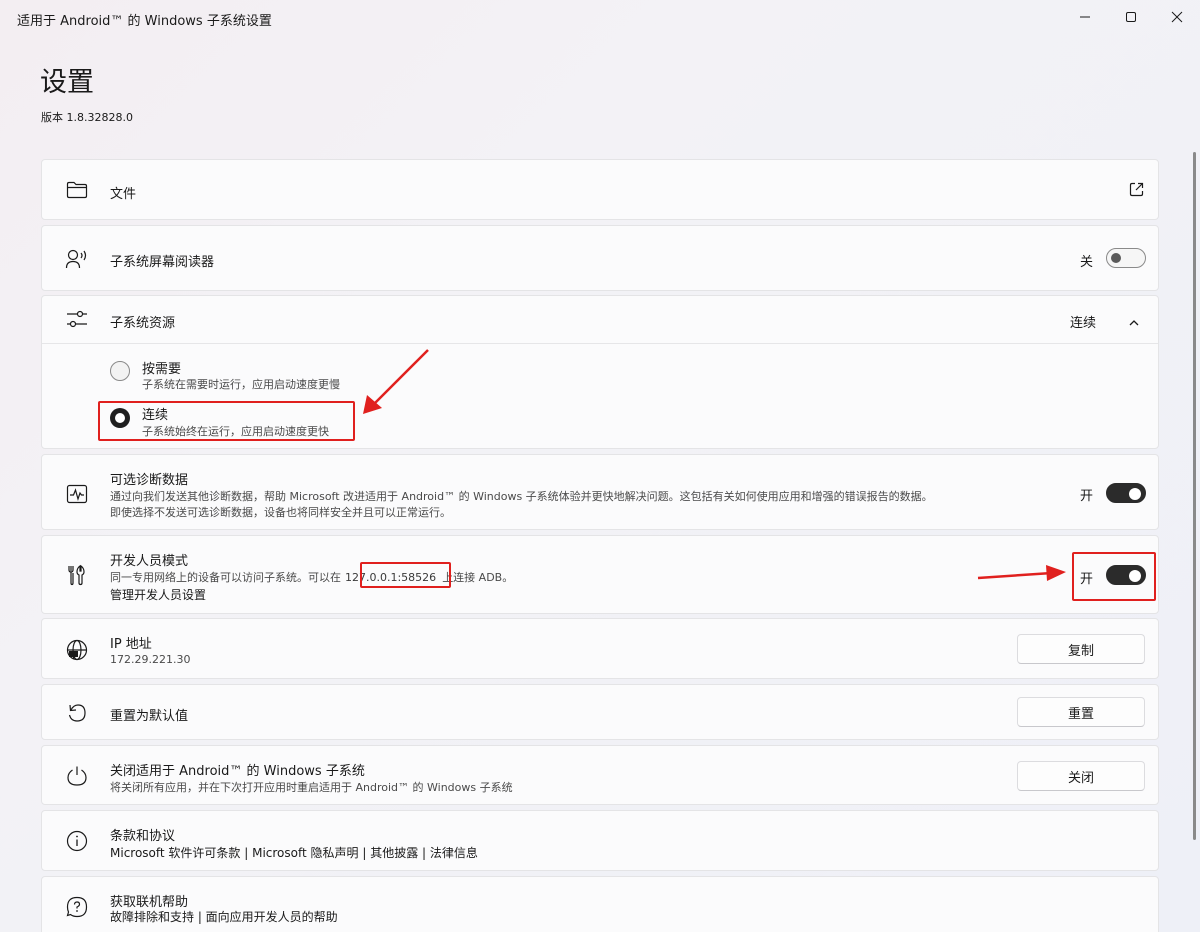  I want to click on annotation-arrows, so click(714, 465).